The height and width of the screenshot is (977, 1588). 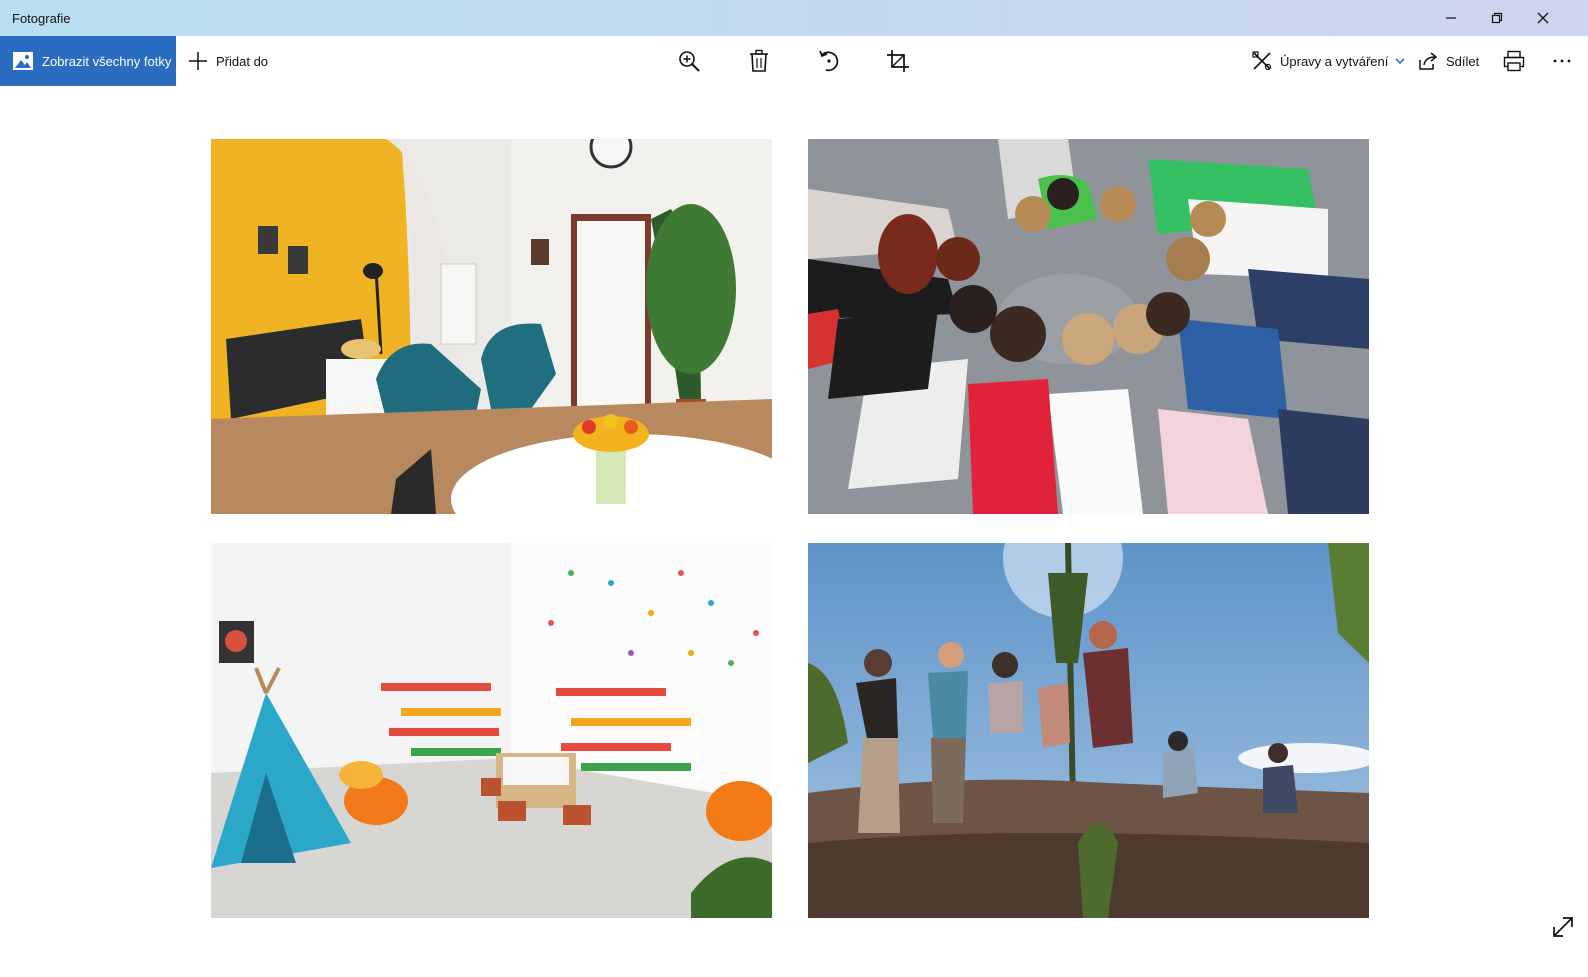 I want to click on zoom-in-icon, so click(x=689, y=61).